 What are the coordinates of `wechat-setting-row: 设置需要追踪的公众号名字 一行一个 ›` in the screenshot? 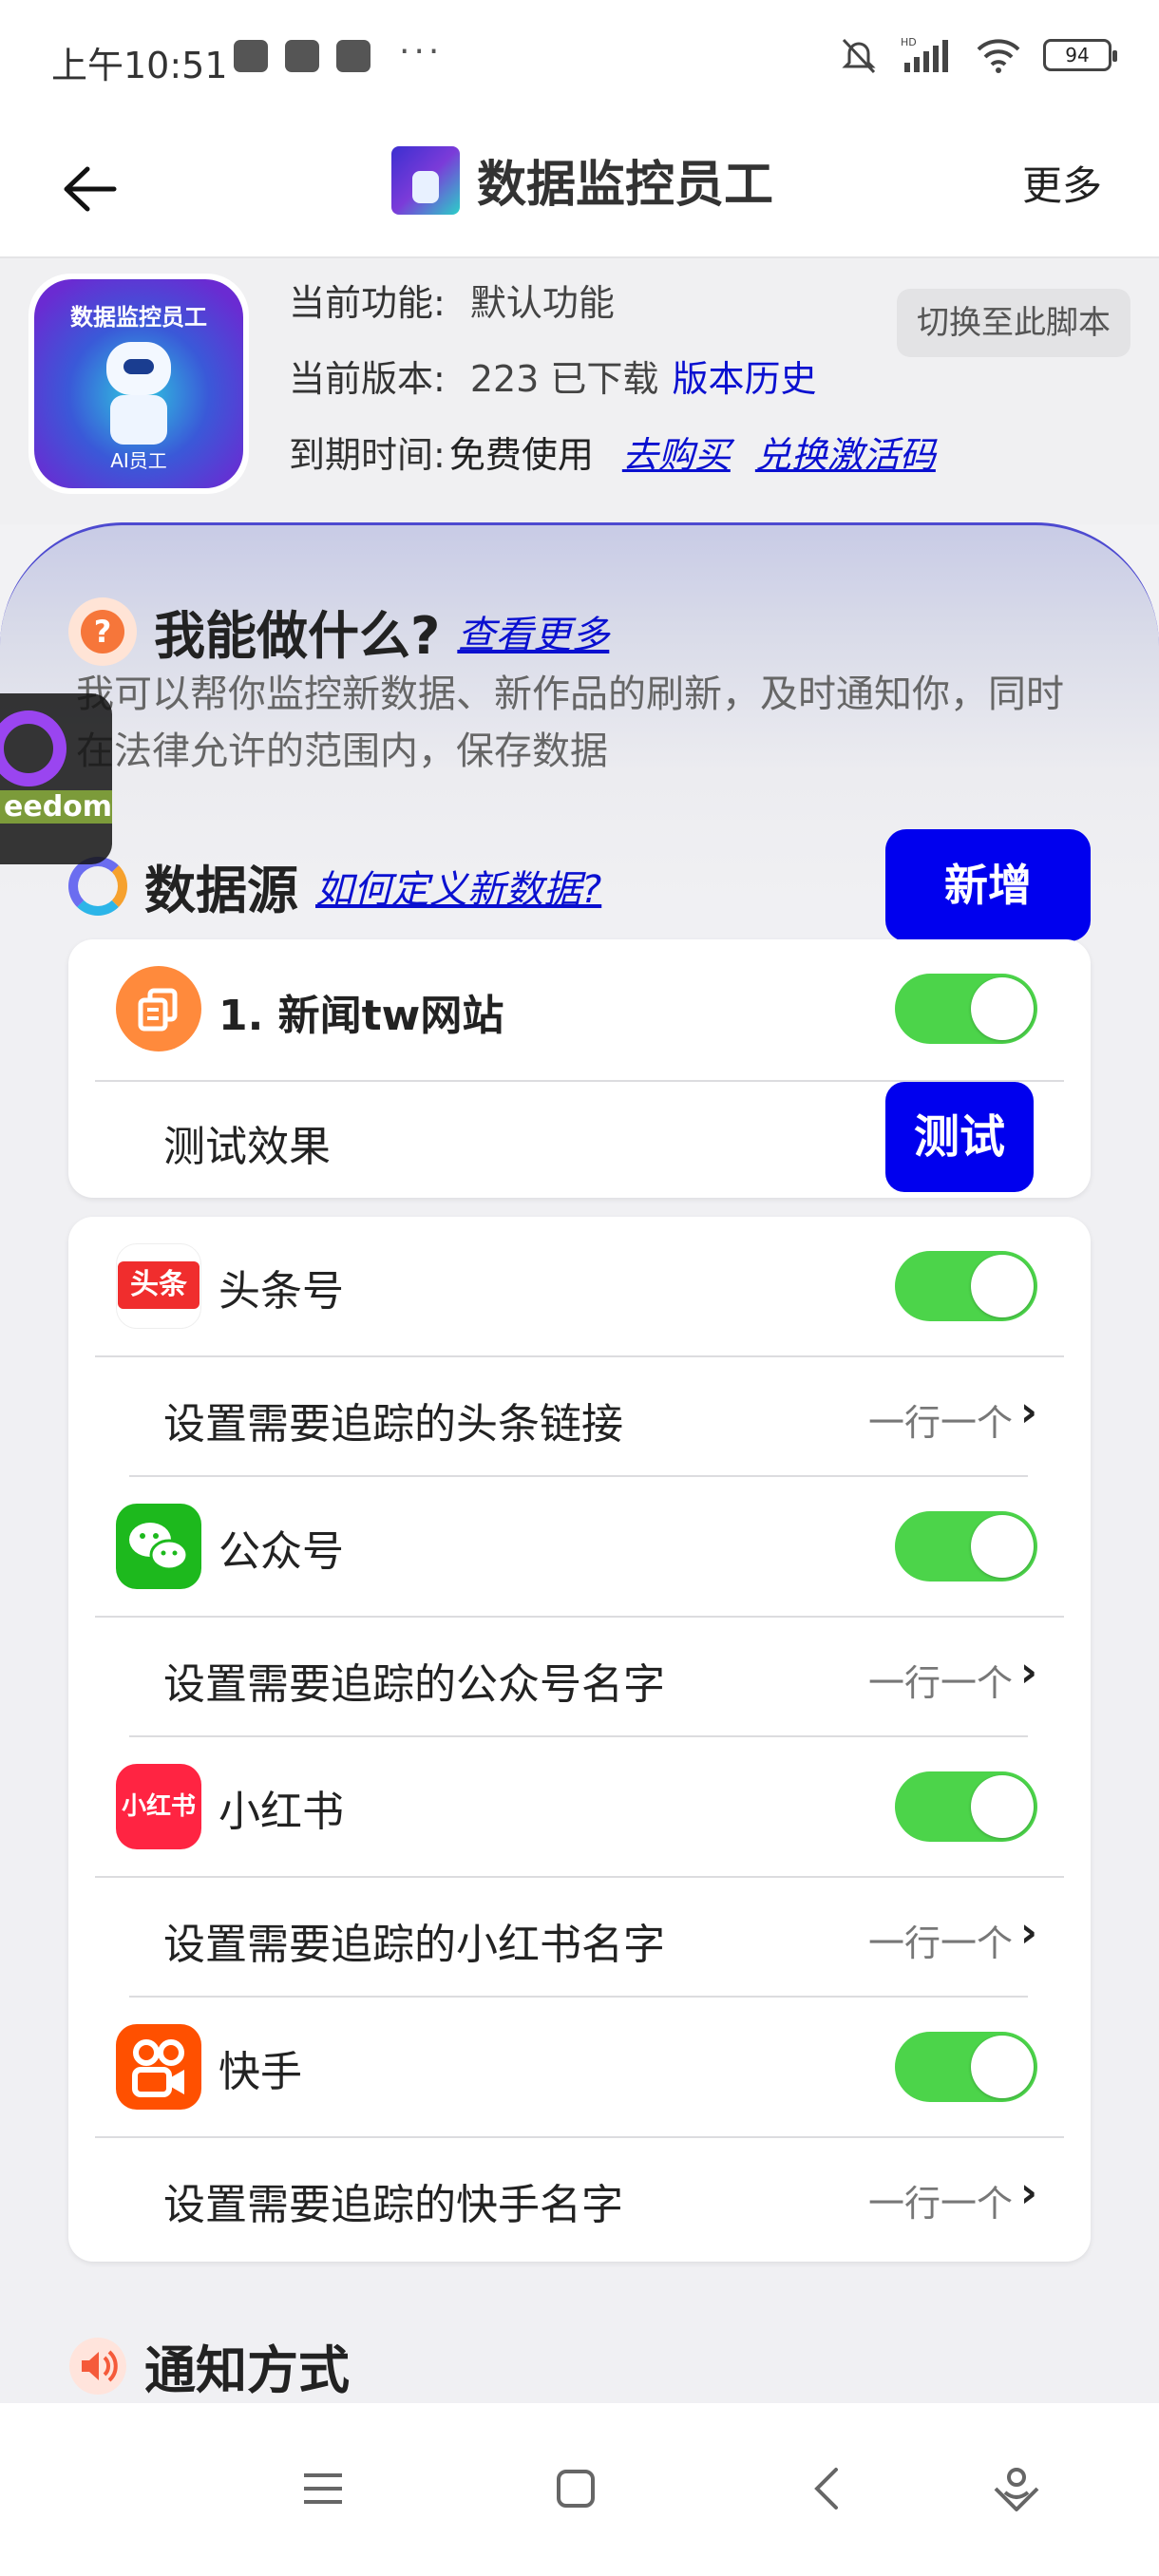 It's located at (579, 1676).